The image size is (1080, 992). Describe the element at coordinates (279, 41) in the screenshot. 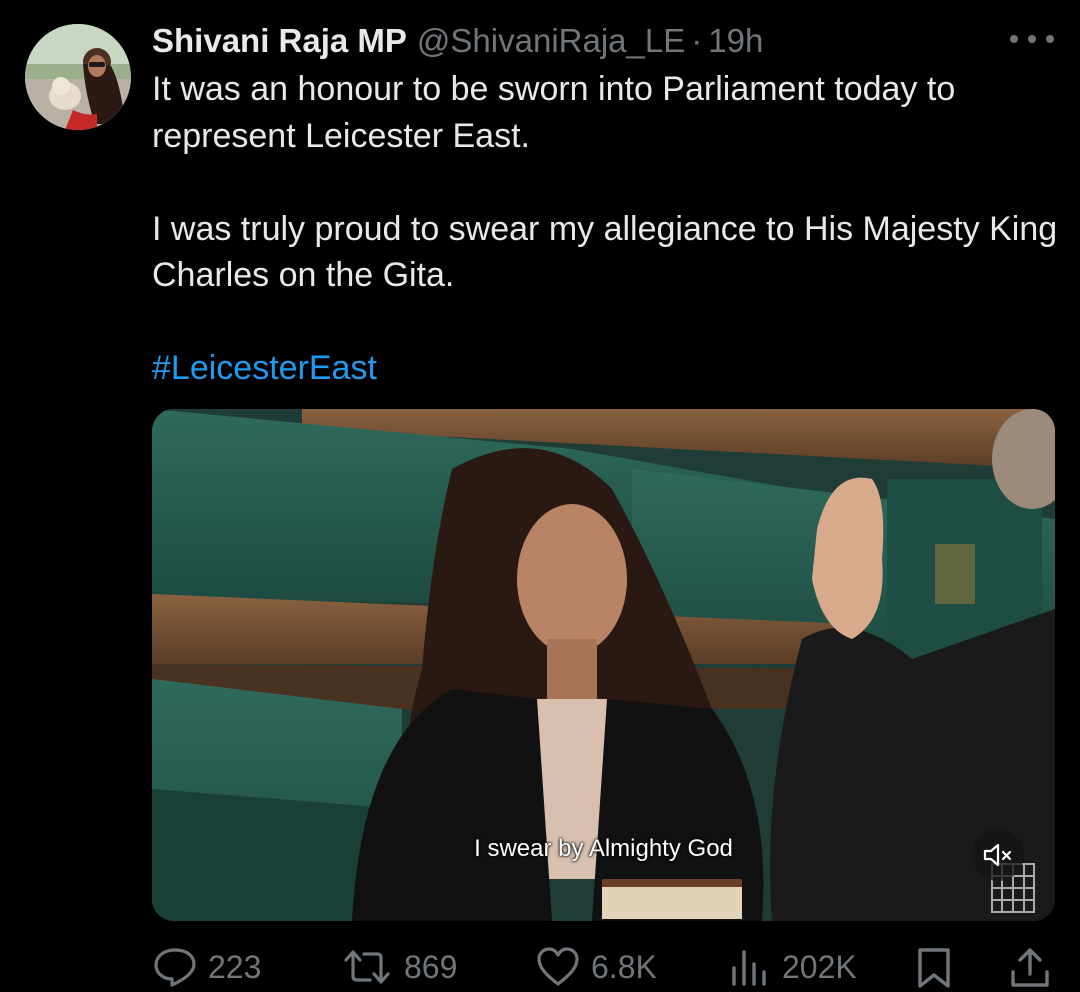

I see `author-name: Shivani Raja MP` at that location.